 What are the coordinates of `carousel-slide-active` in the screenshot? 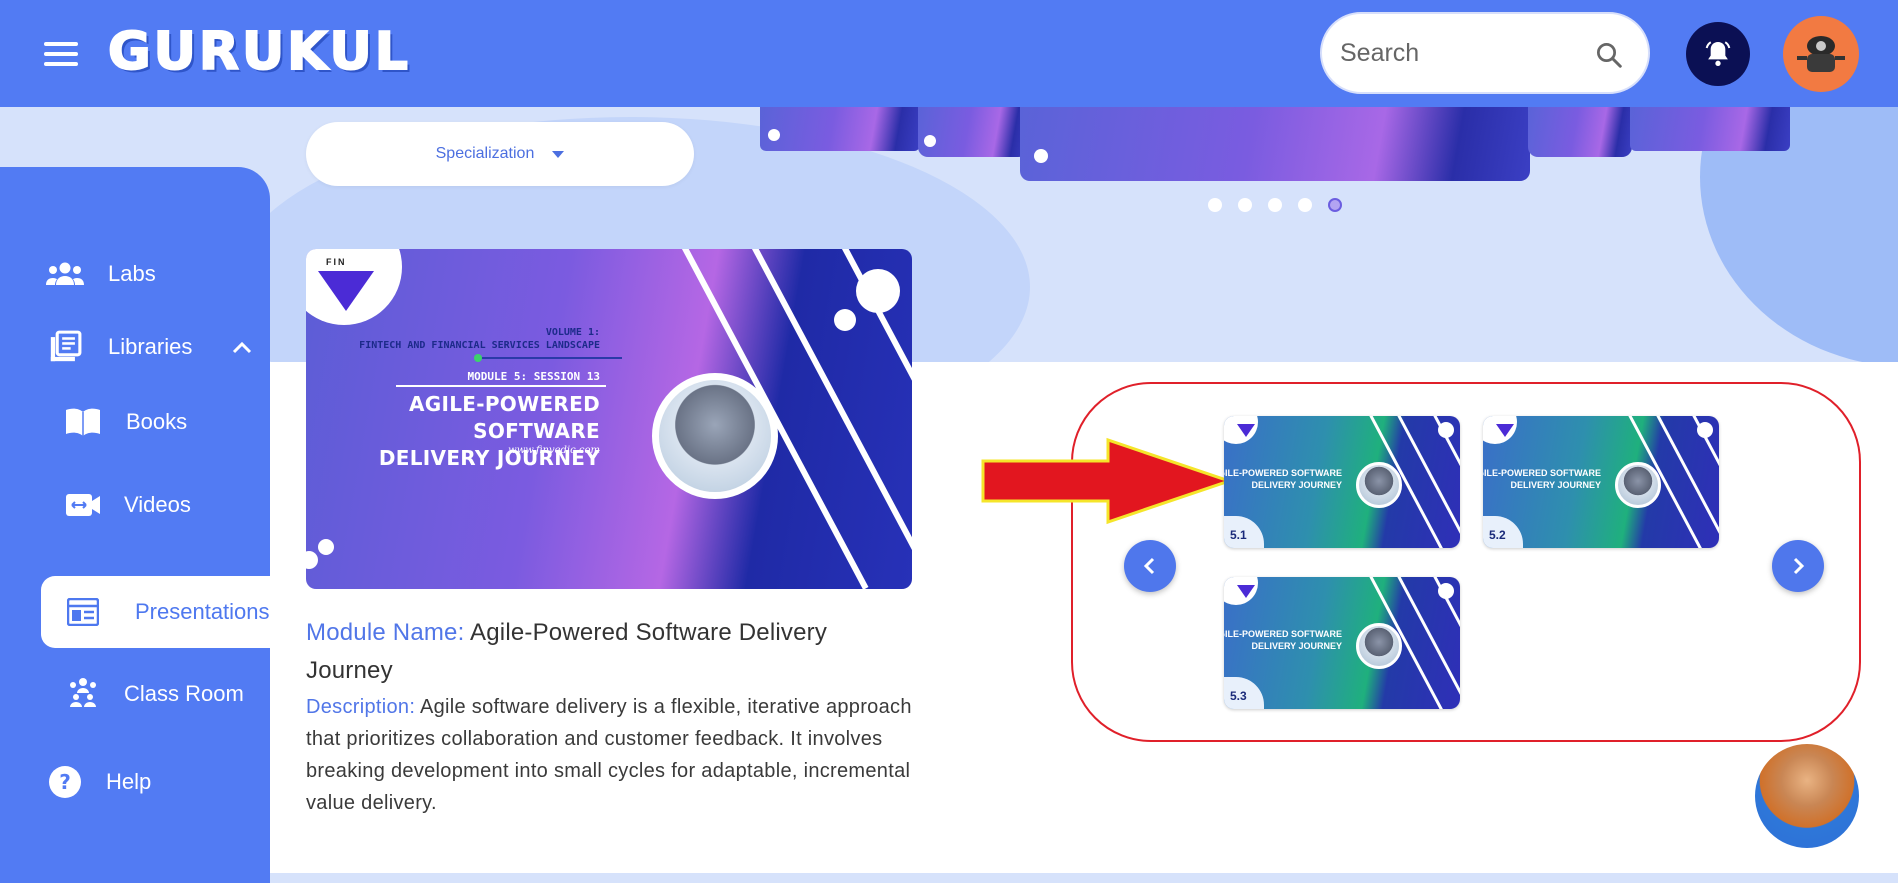 It's located at (1275, 144).